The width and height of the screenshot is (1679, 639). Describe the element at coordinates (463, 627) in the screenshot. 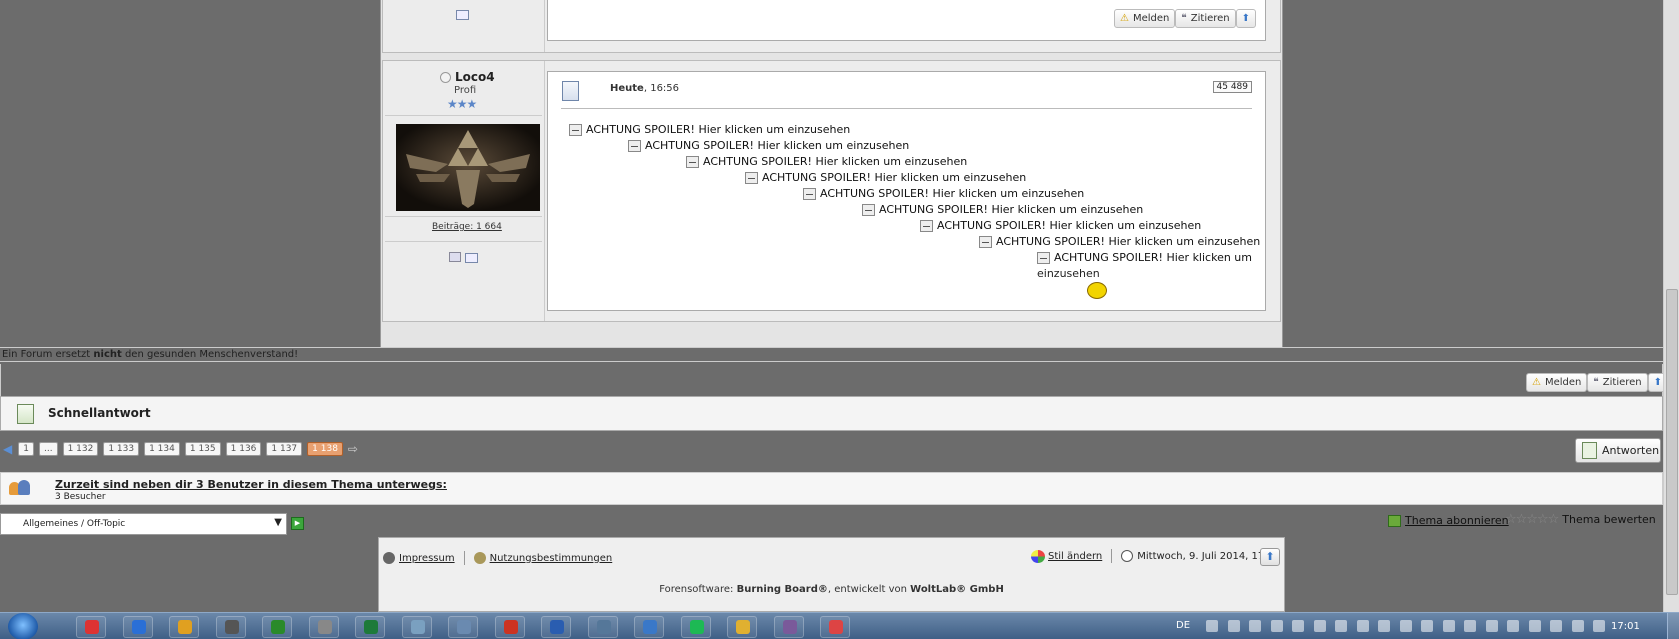

I see `taskbar-explorer-window` at that location.